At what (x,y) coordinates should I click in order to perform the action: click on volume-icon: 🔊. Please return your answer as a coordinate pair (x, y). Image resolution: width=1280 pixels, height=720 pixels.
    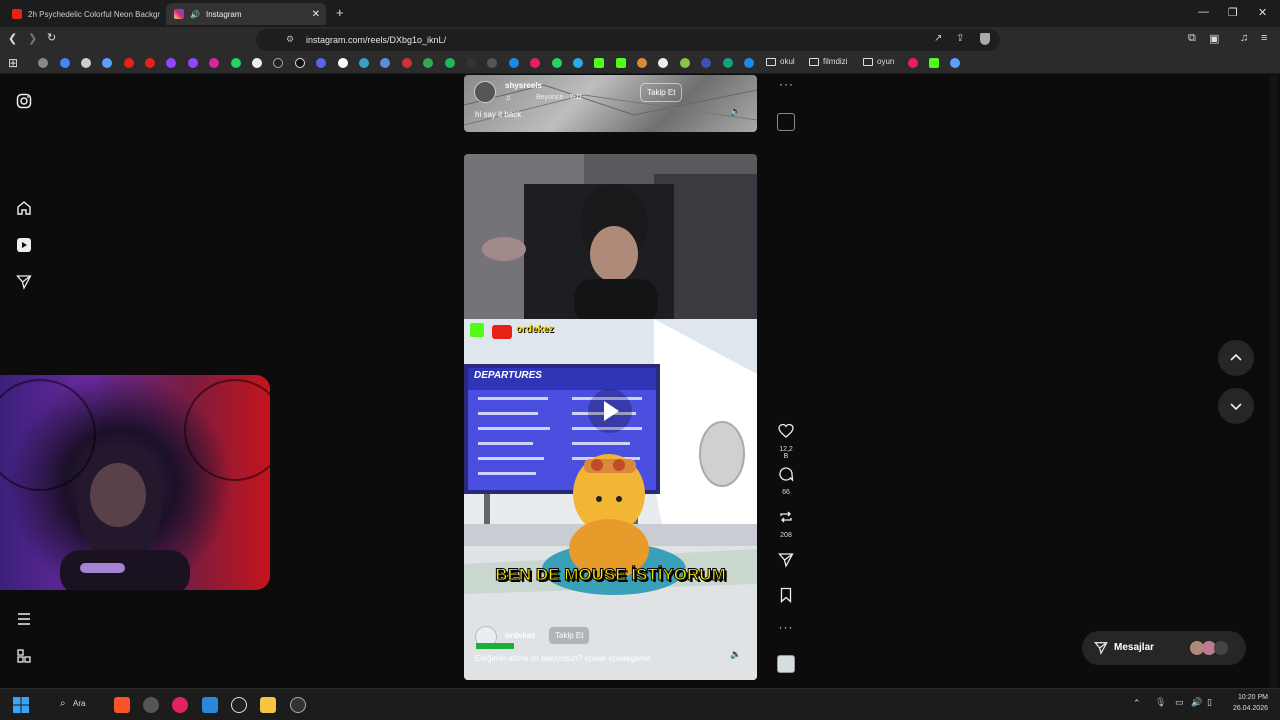
    Looking at the image, I should click on (1196, 702).